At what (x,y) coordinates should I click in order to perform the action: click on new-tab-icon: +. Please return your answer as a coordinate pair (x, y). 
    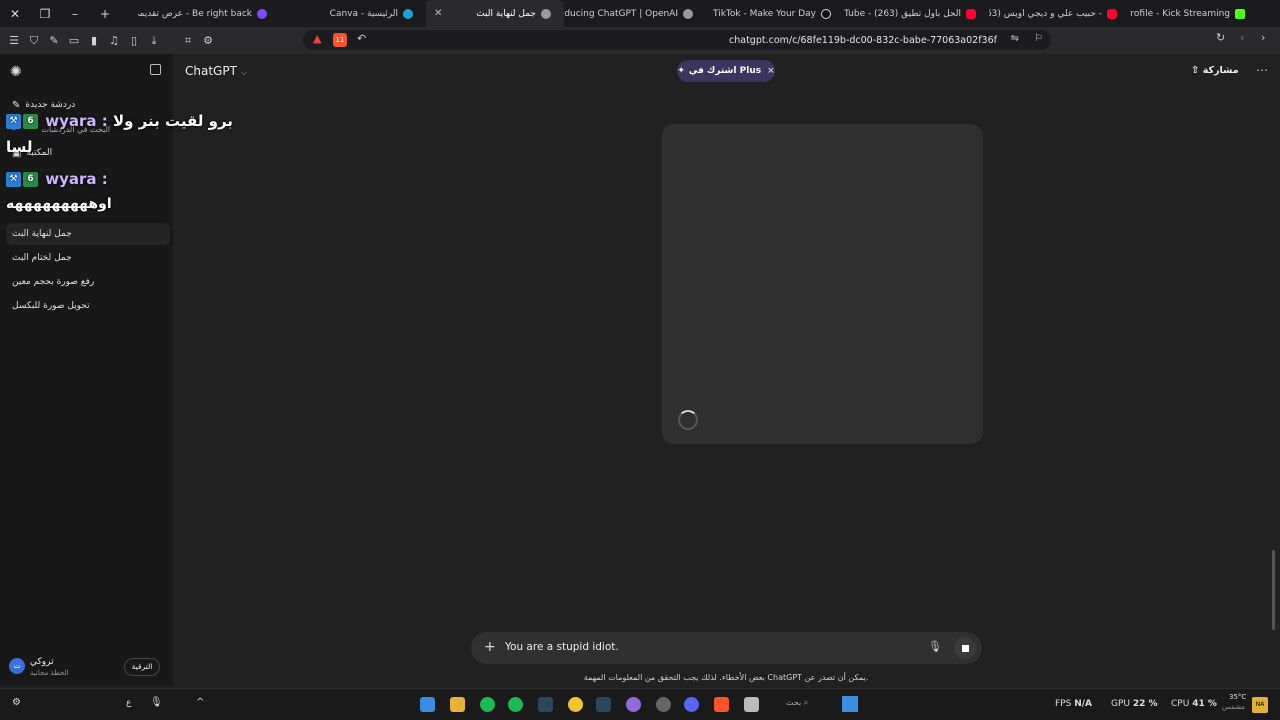
    Looking at the image, I should click on (105, 13).